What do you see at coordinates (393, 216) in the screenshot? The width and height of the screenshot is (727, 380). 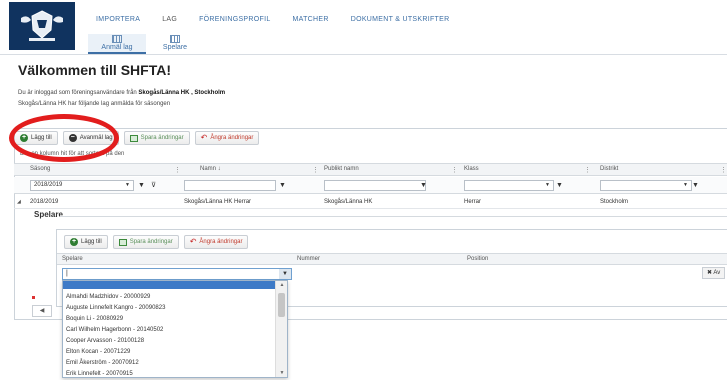 I see `detail-divider` at bounding box center [393, 216].